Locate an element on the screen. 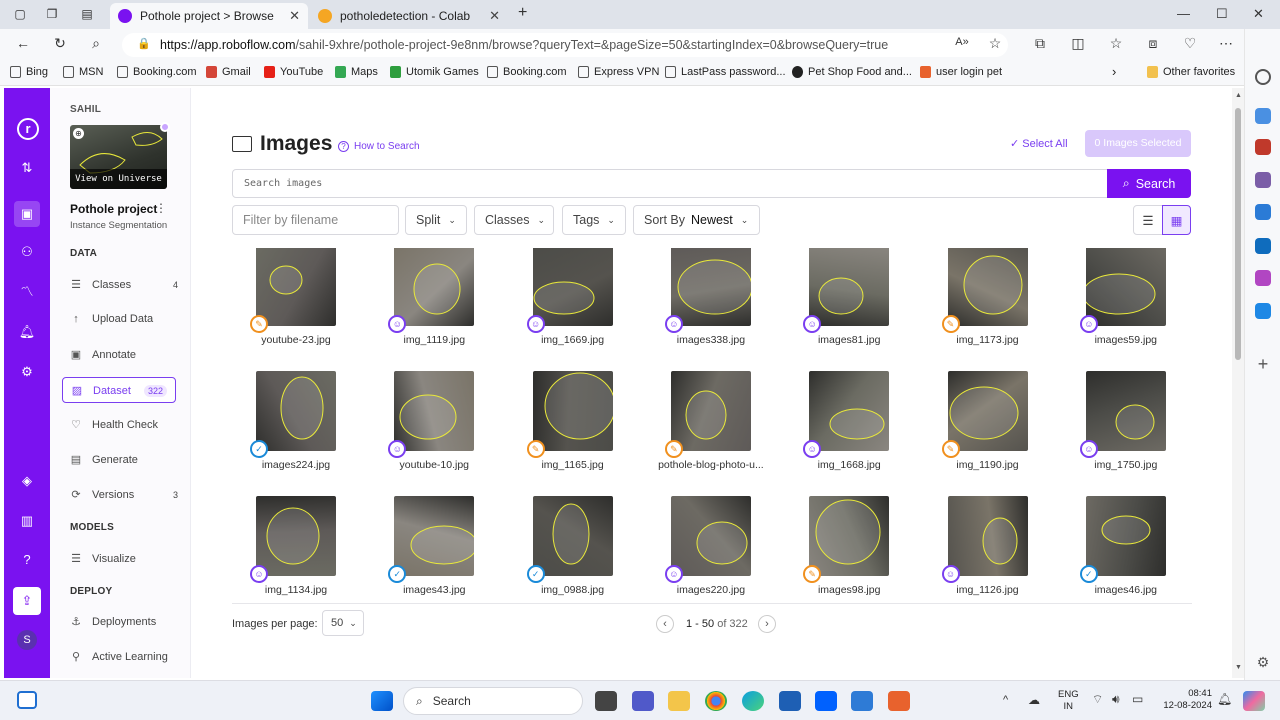 Image resolution: width=1280 pixels, height=720 pixels. search-icon: ⌕ is located at coordinates (96, 43).